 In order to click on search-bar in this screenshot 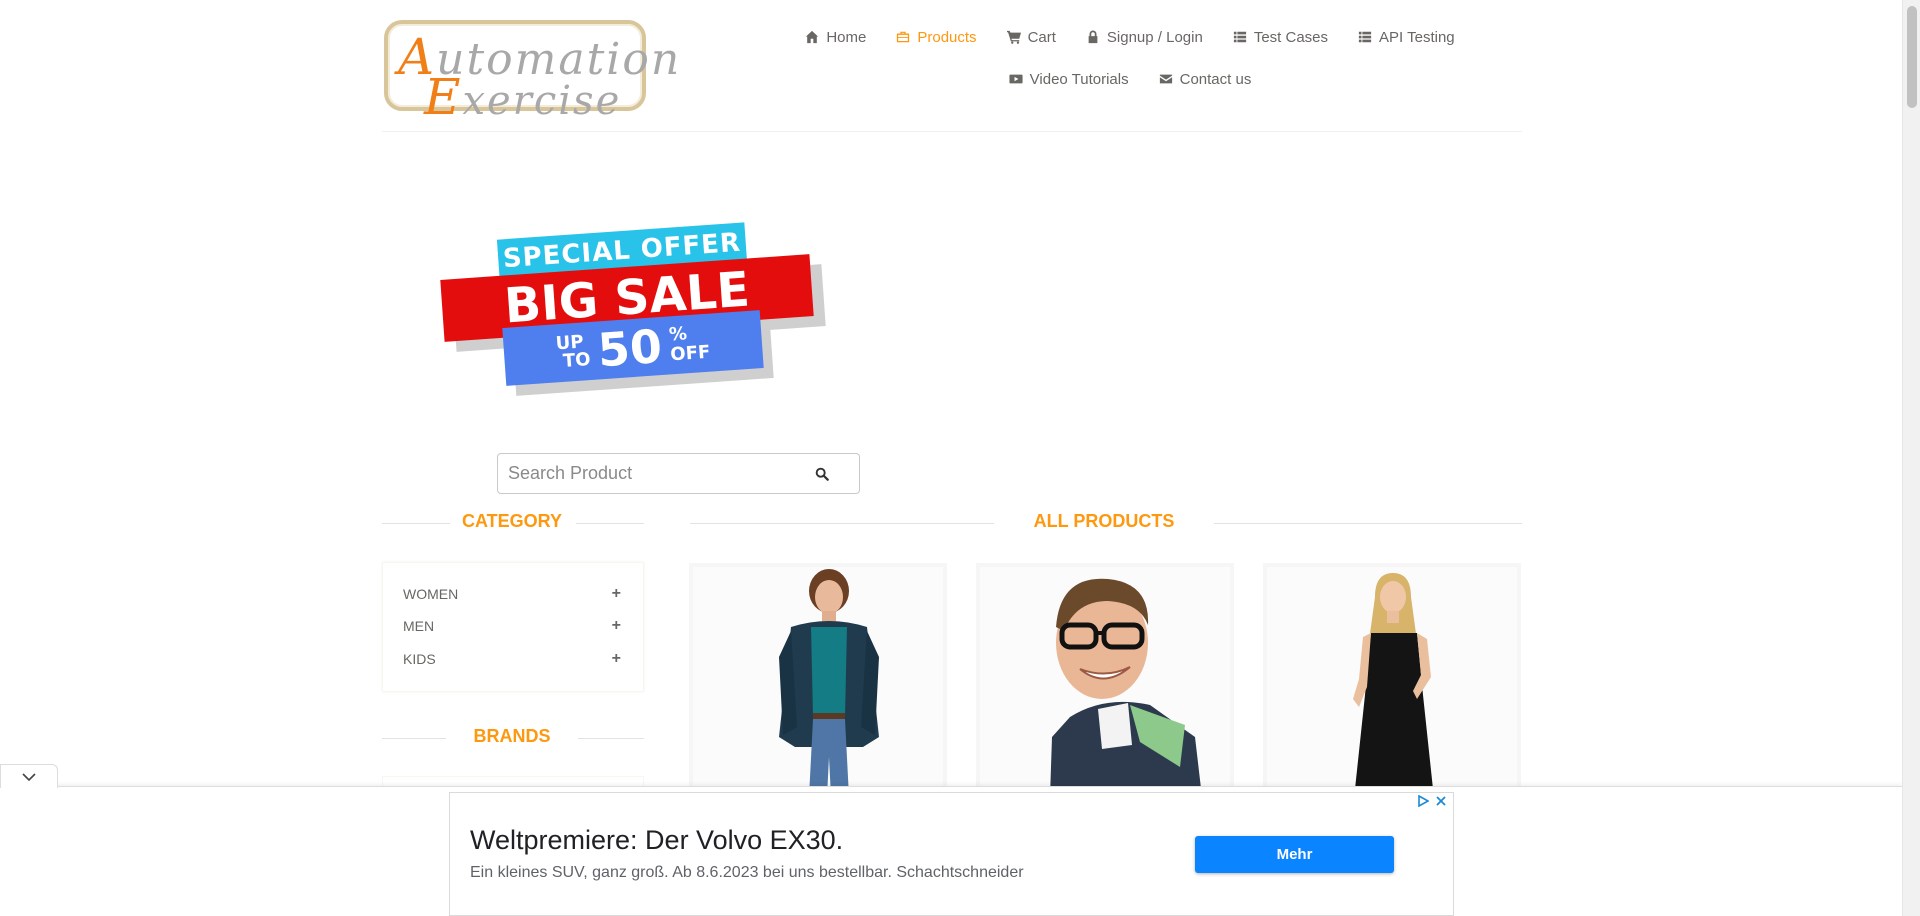, I will do `click(678, 473)`.